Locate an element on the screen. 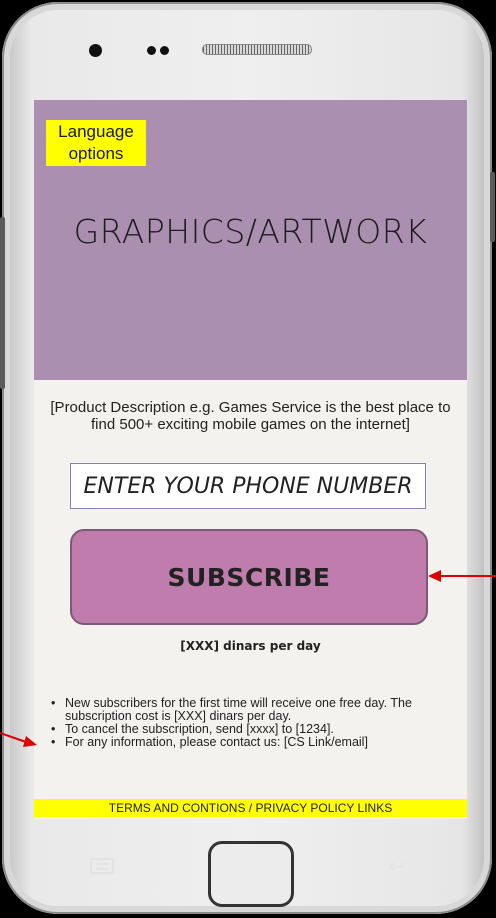  graphics-placeholder: GRAPHICS/ARTWORK is located at coordinates (250, 231).